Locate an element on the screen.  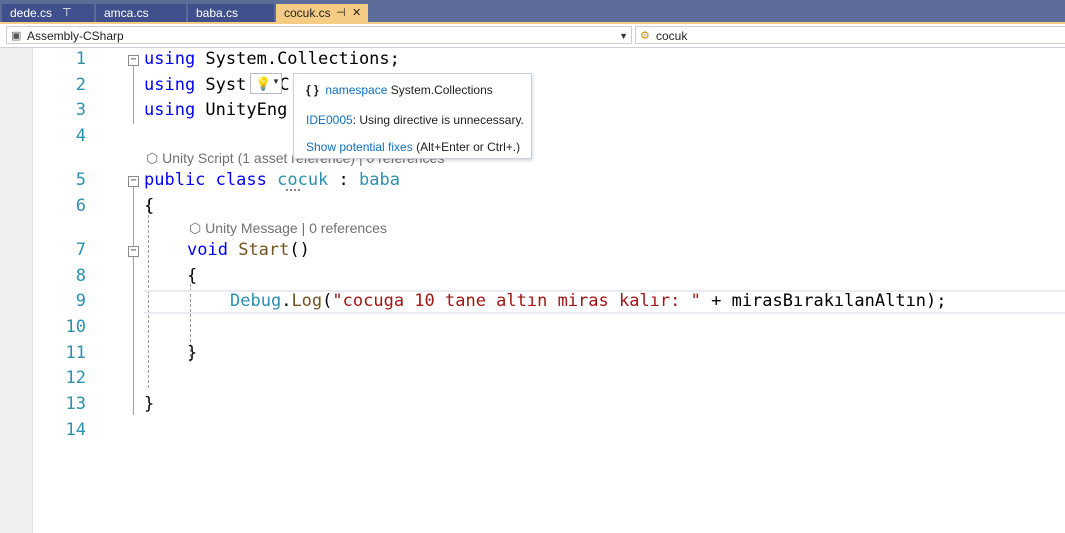
code-line-1: using System.Collections; is located at coordinates (272, 59).